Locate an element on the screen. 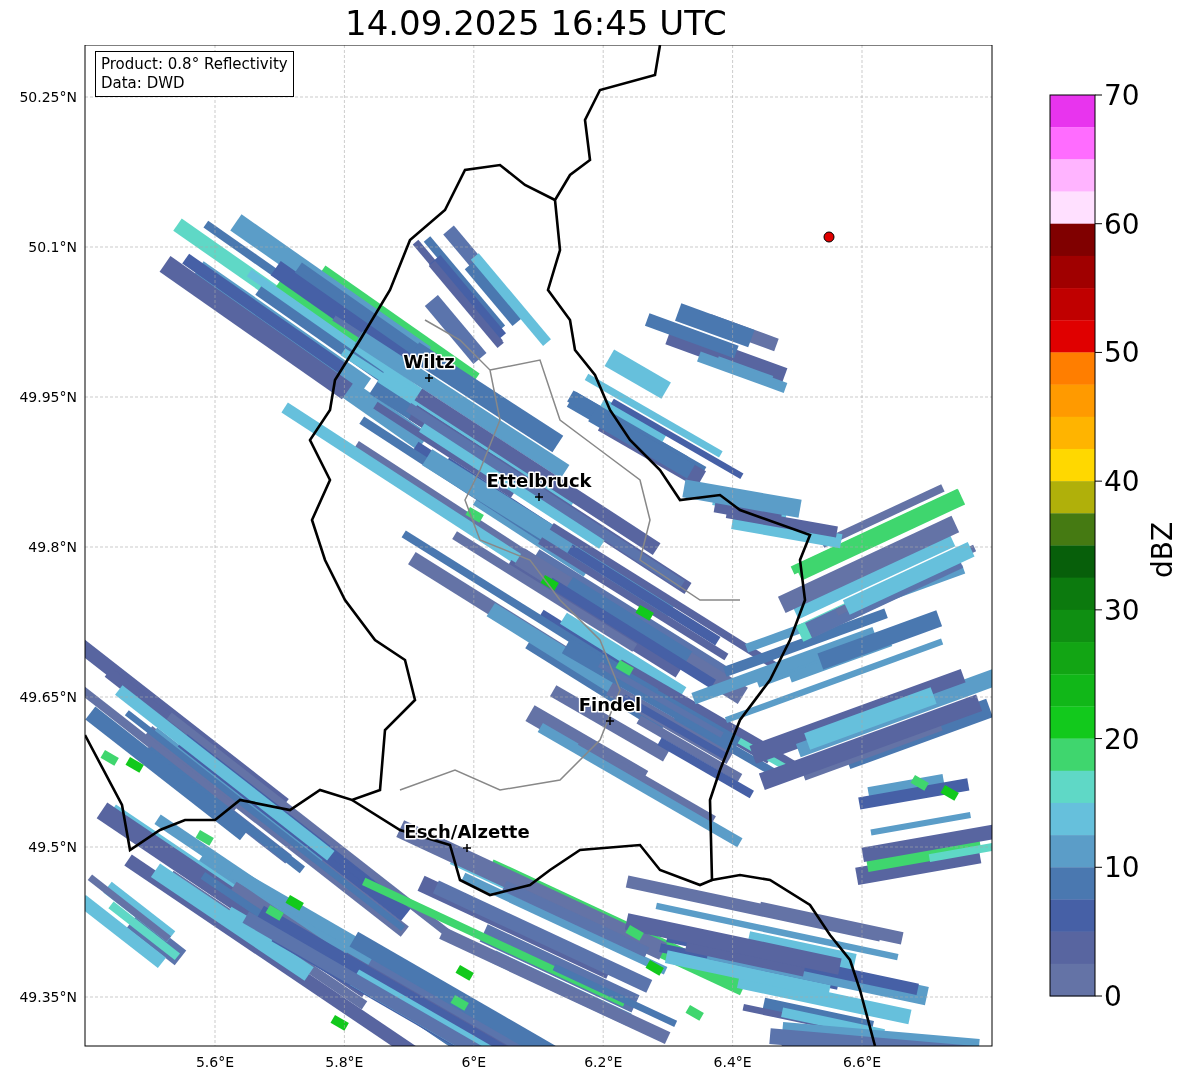  site-marker-icon is located at coordinates (829, 237).